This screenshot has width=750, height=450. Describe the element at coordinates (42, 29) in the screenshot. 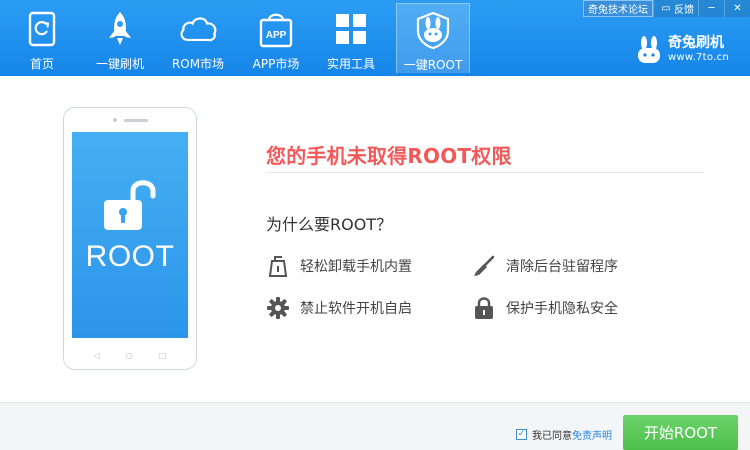

I see `home-phone-icon` at that location.